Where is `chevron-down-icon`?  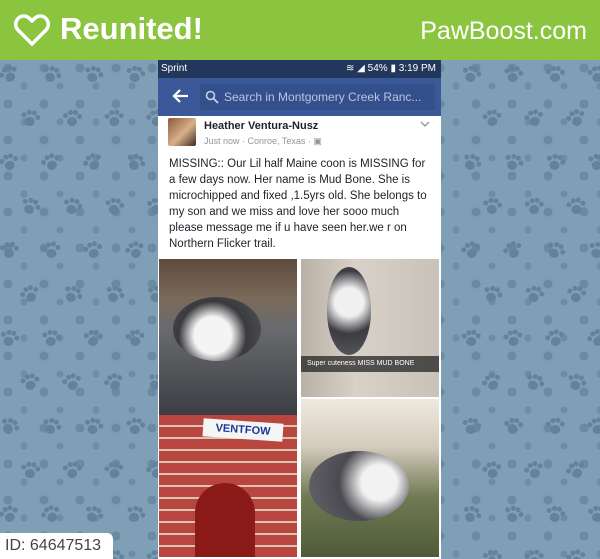
chevron-down-icon is located at coordinates (425, 124).